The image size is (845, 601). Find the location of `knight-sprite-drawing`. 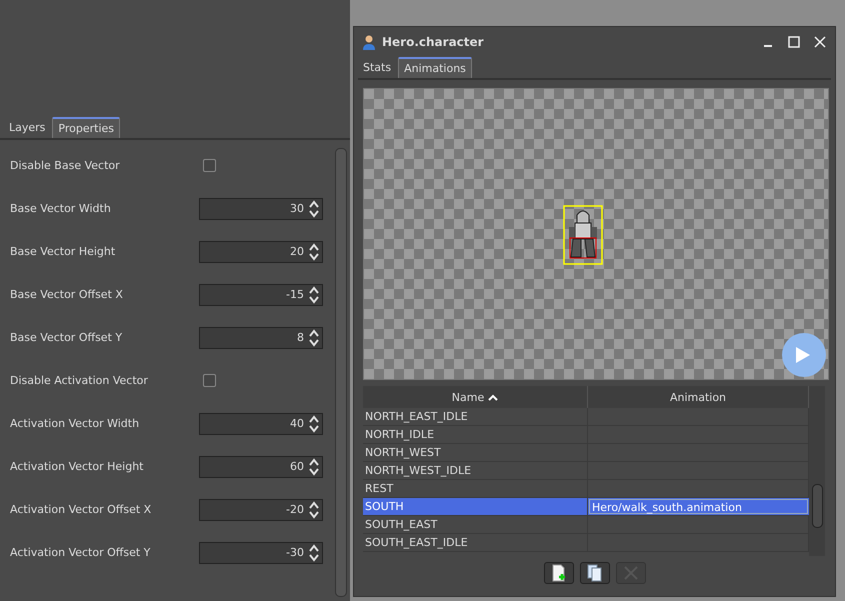

knight-sprite-drawing is located at coordinates (583, 235).